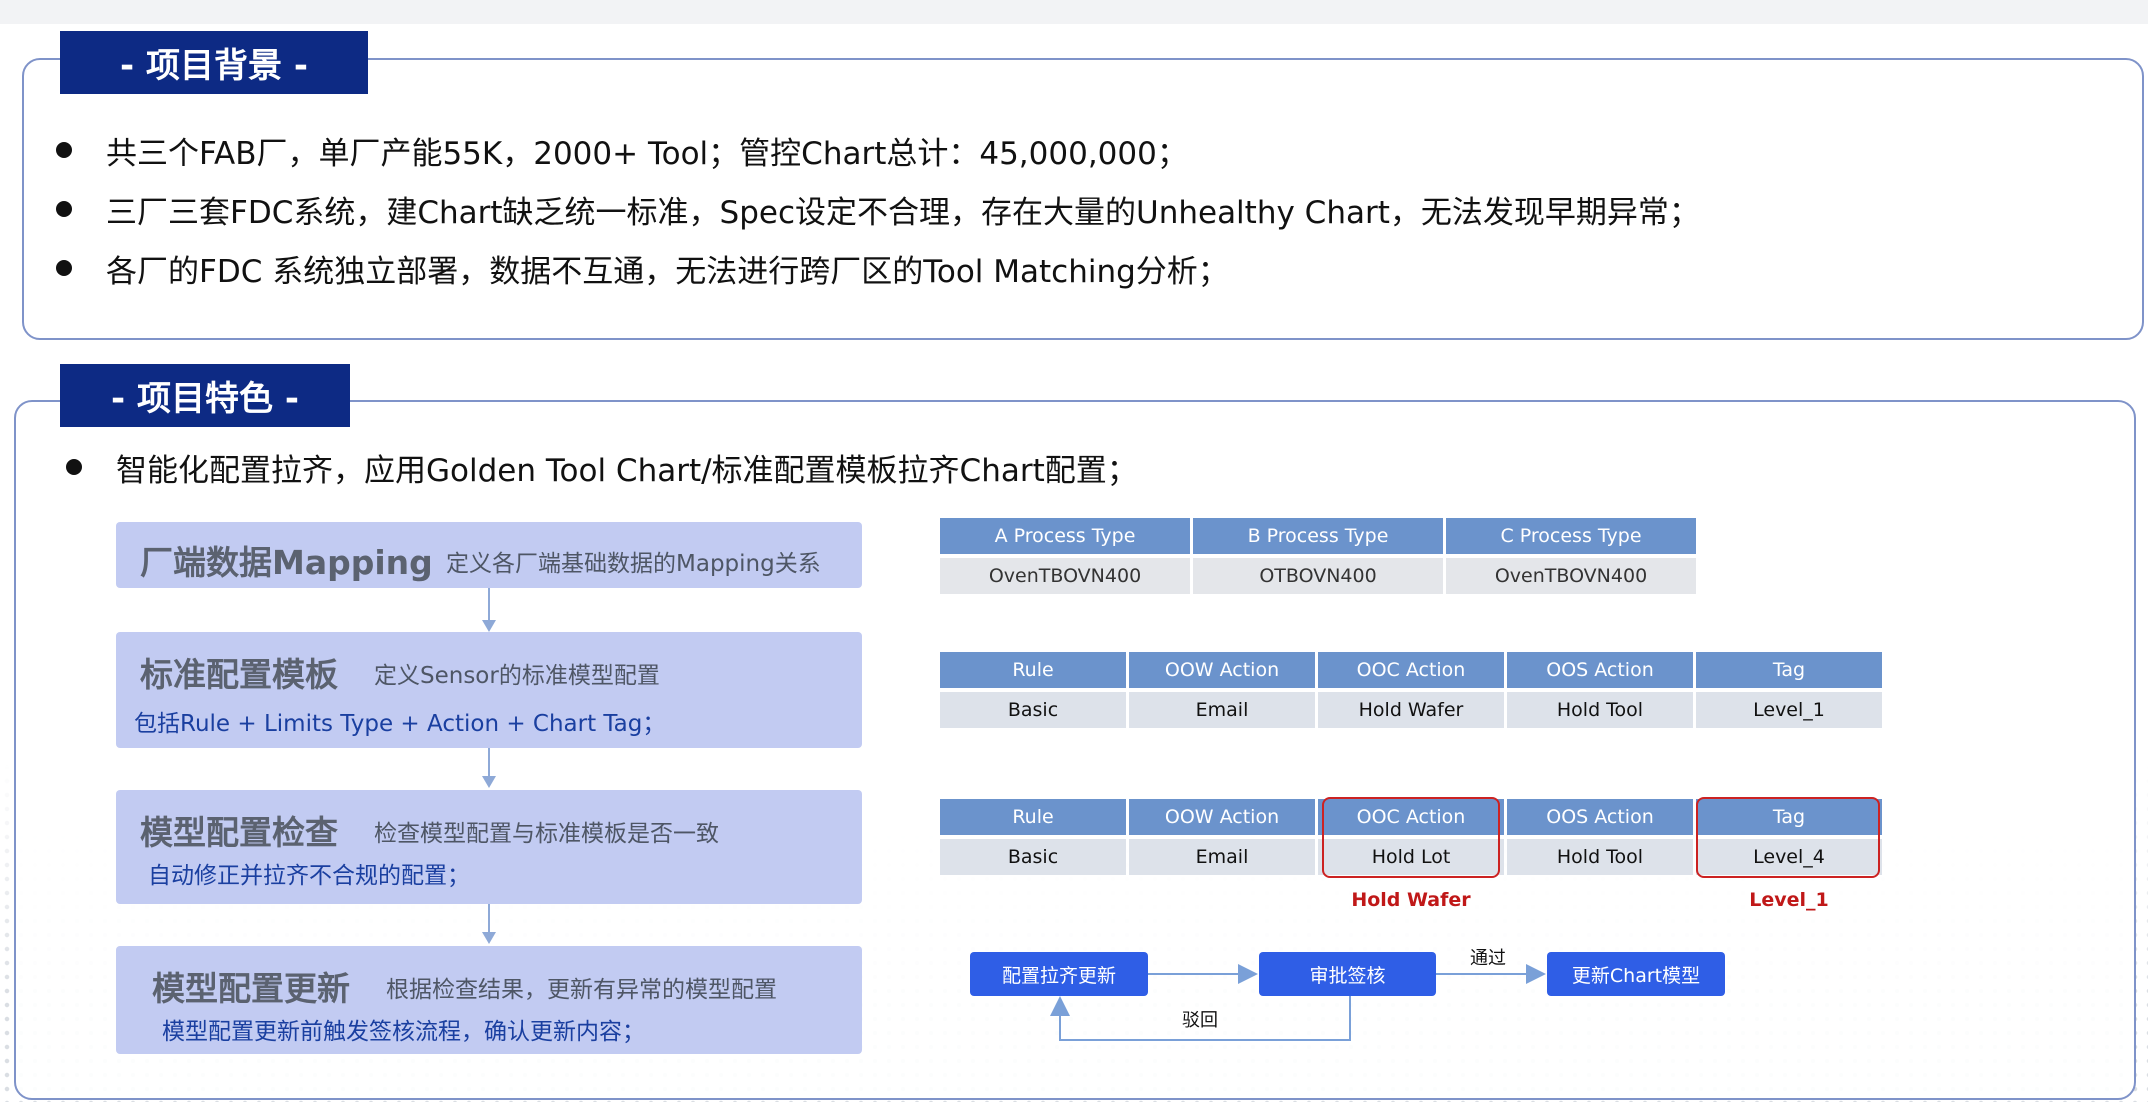 Image resolution: width=2148 pixels, height=1102 pixels. Describe the element at coordinates (1347, 974) in the screenshot. I see `flow-step-approval: 审批签核` at that location.